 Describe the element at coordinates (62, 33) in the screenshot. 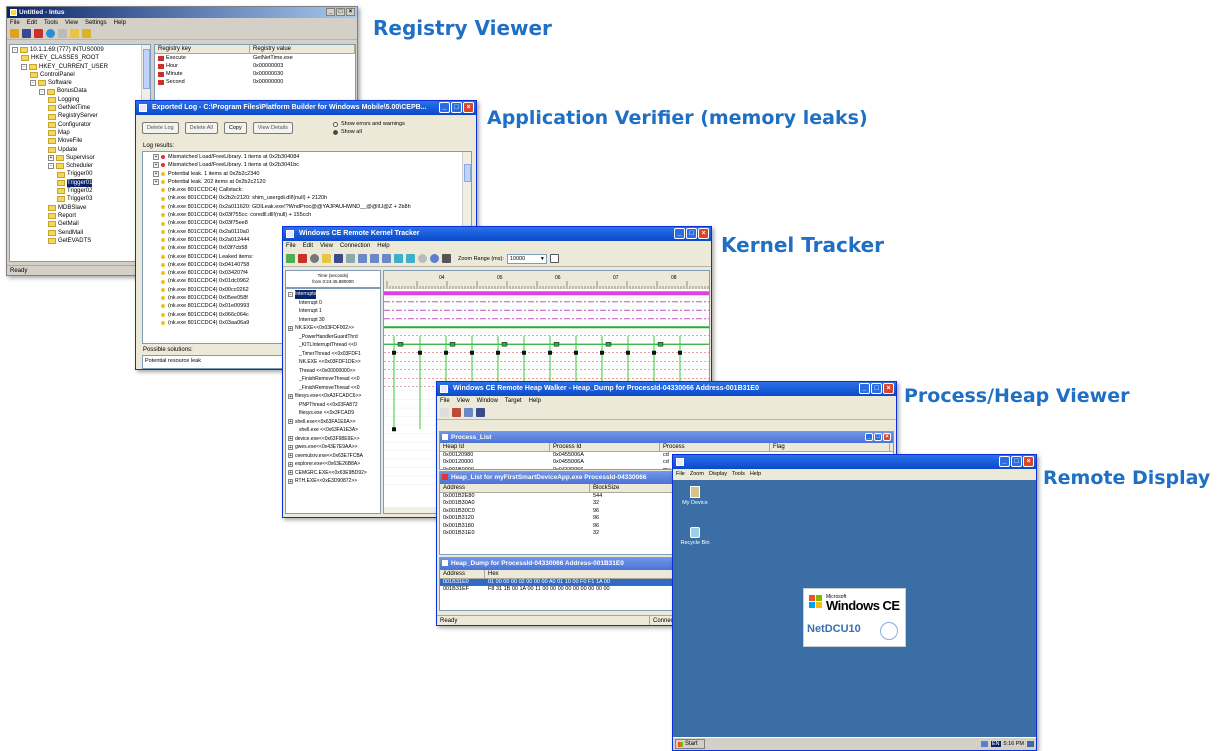

I see `edit-icon` at that location.